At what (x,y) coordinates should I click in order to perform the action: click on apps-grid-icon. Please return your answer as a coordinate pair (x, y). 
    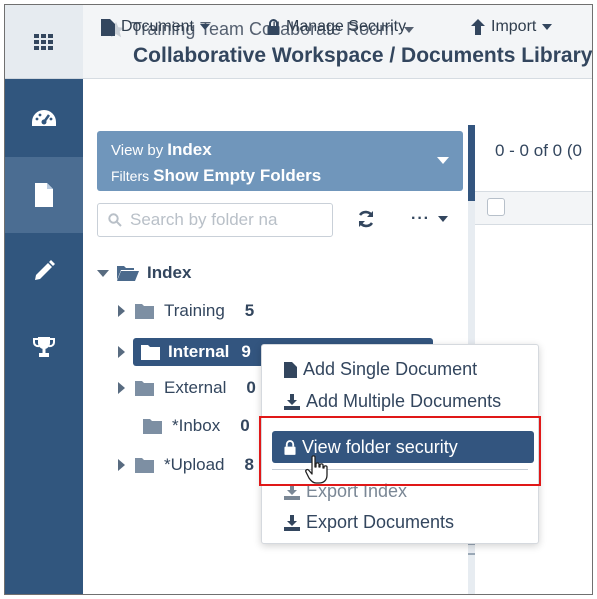
    Looking at the image, I should click on (43, 41).